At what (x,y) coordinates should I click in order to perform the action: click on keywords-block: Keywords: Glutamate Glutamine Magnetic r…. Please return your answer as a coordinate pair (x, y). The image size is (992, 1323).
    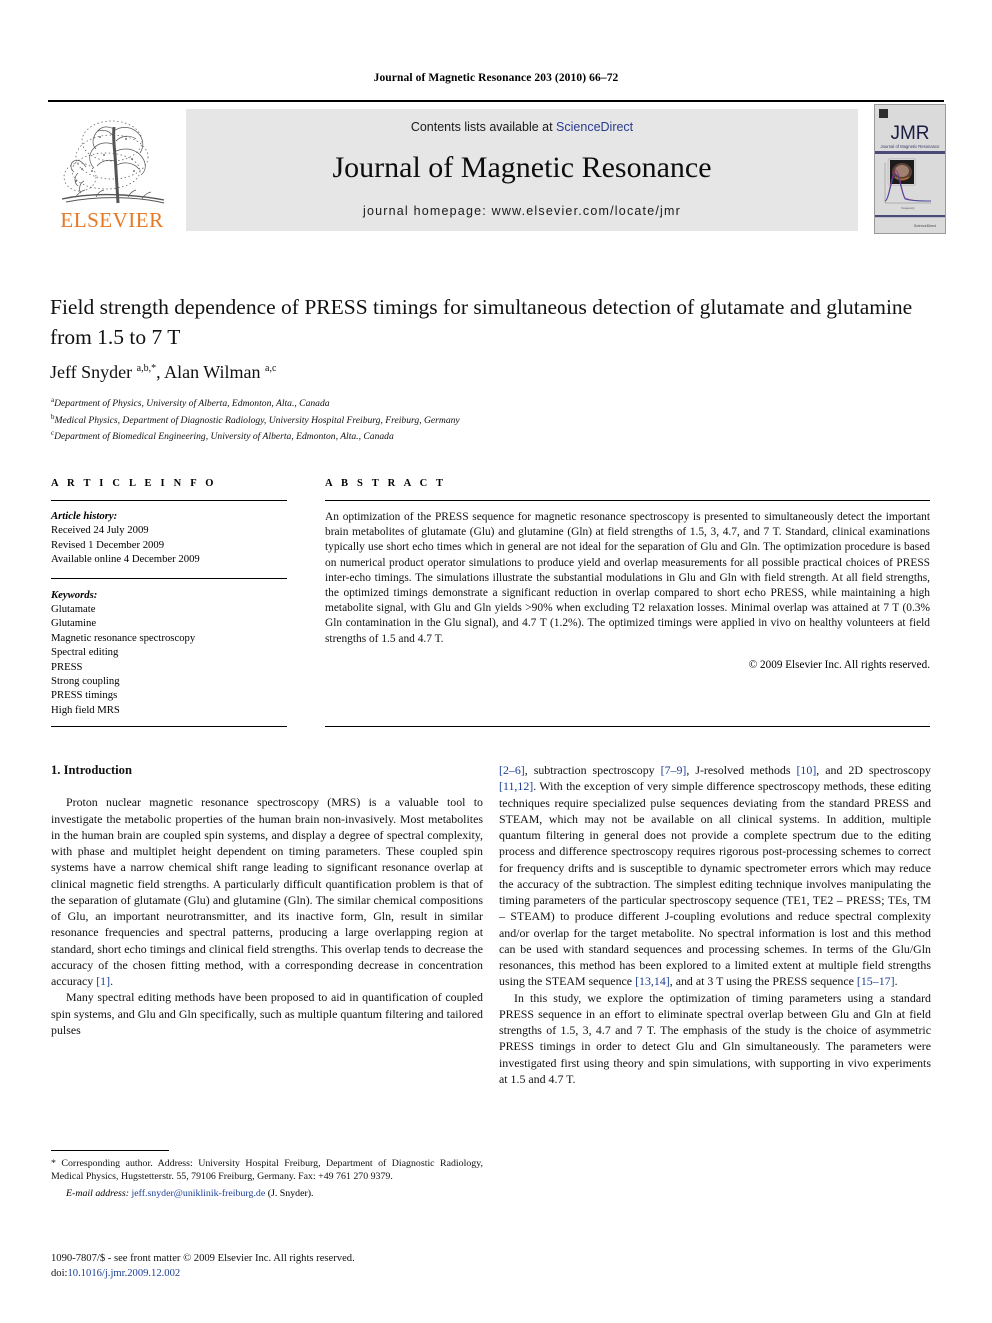
    Looking at the image, I should click on (169, 653).